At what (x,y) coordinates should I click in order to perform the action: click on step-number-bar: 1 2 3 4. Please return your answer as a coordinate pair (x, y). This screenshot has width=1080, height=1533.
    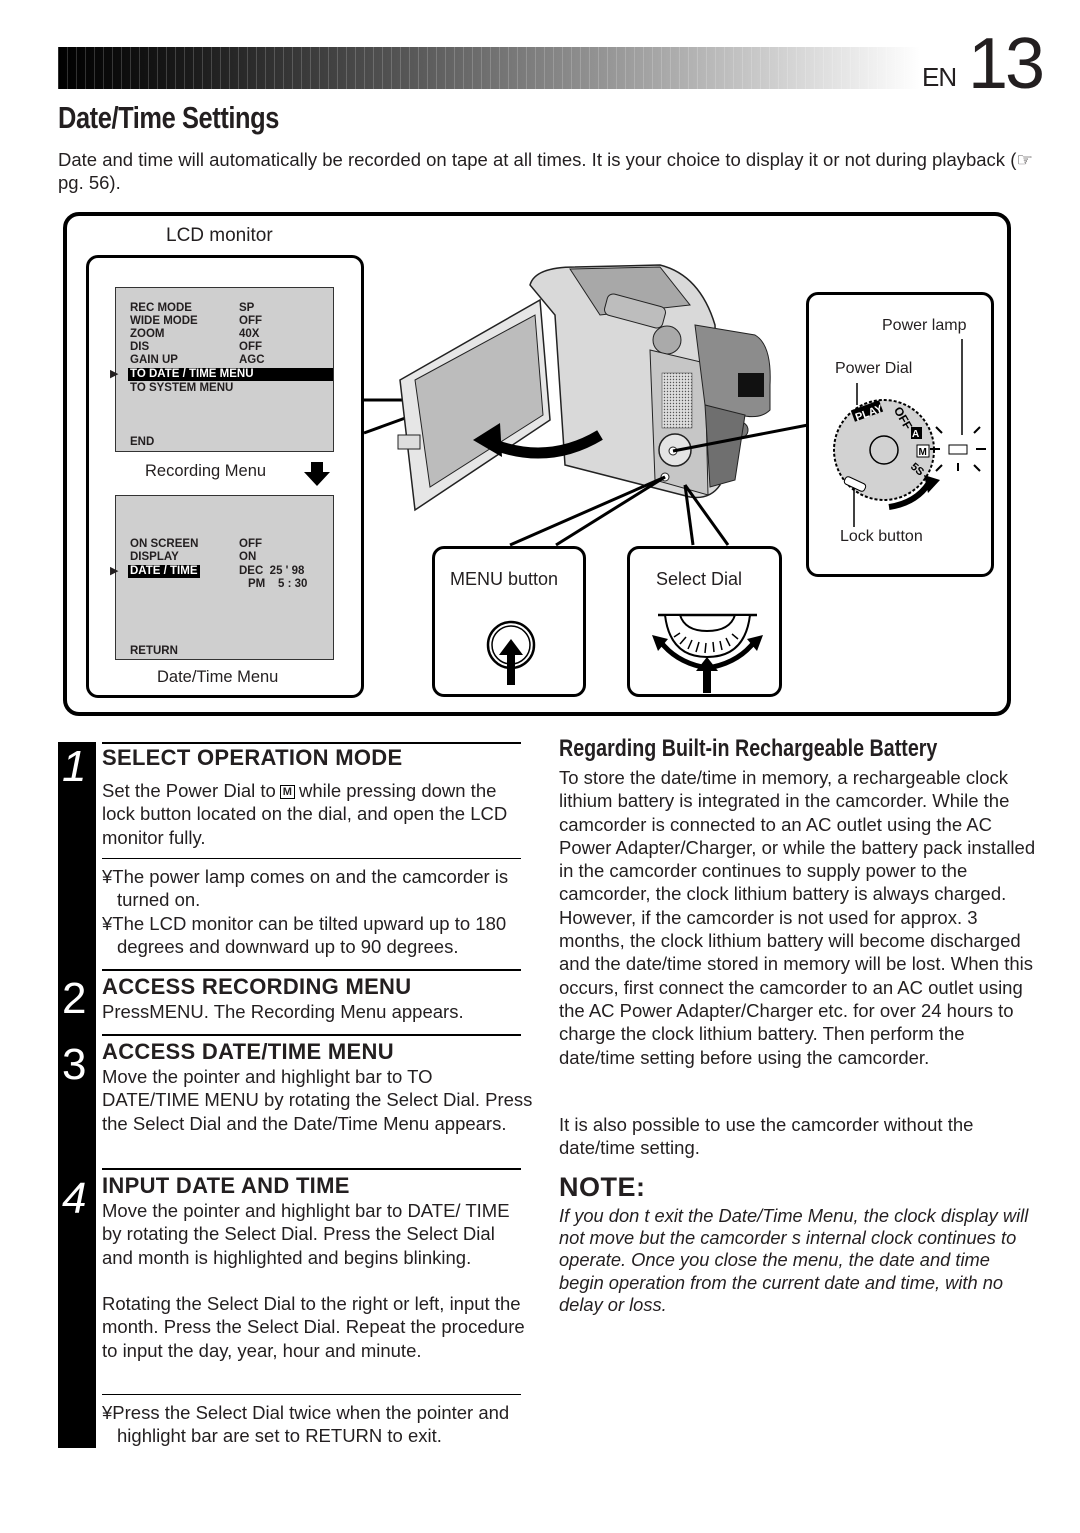
    Looking at the image, I should click on (77, 1095).